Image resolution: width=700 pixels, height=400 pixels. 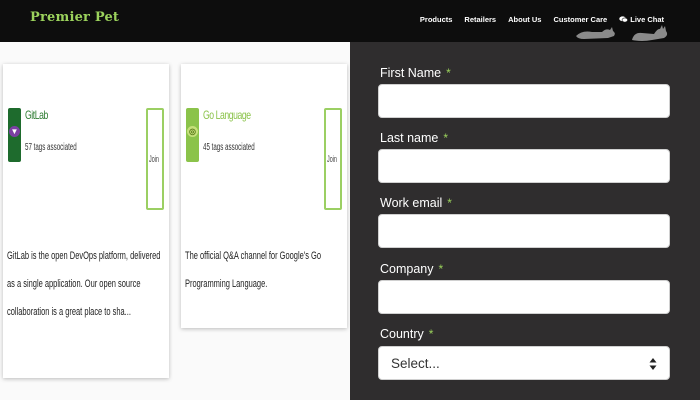 I want to click on work-email-input, so click(x=524, y=231).